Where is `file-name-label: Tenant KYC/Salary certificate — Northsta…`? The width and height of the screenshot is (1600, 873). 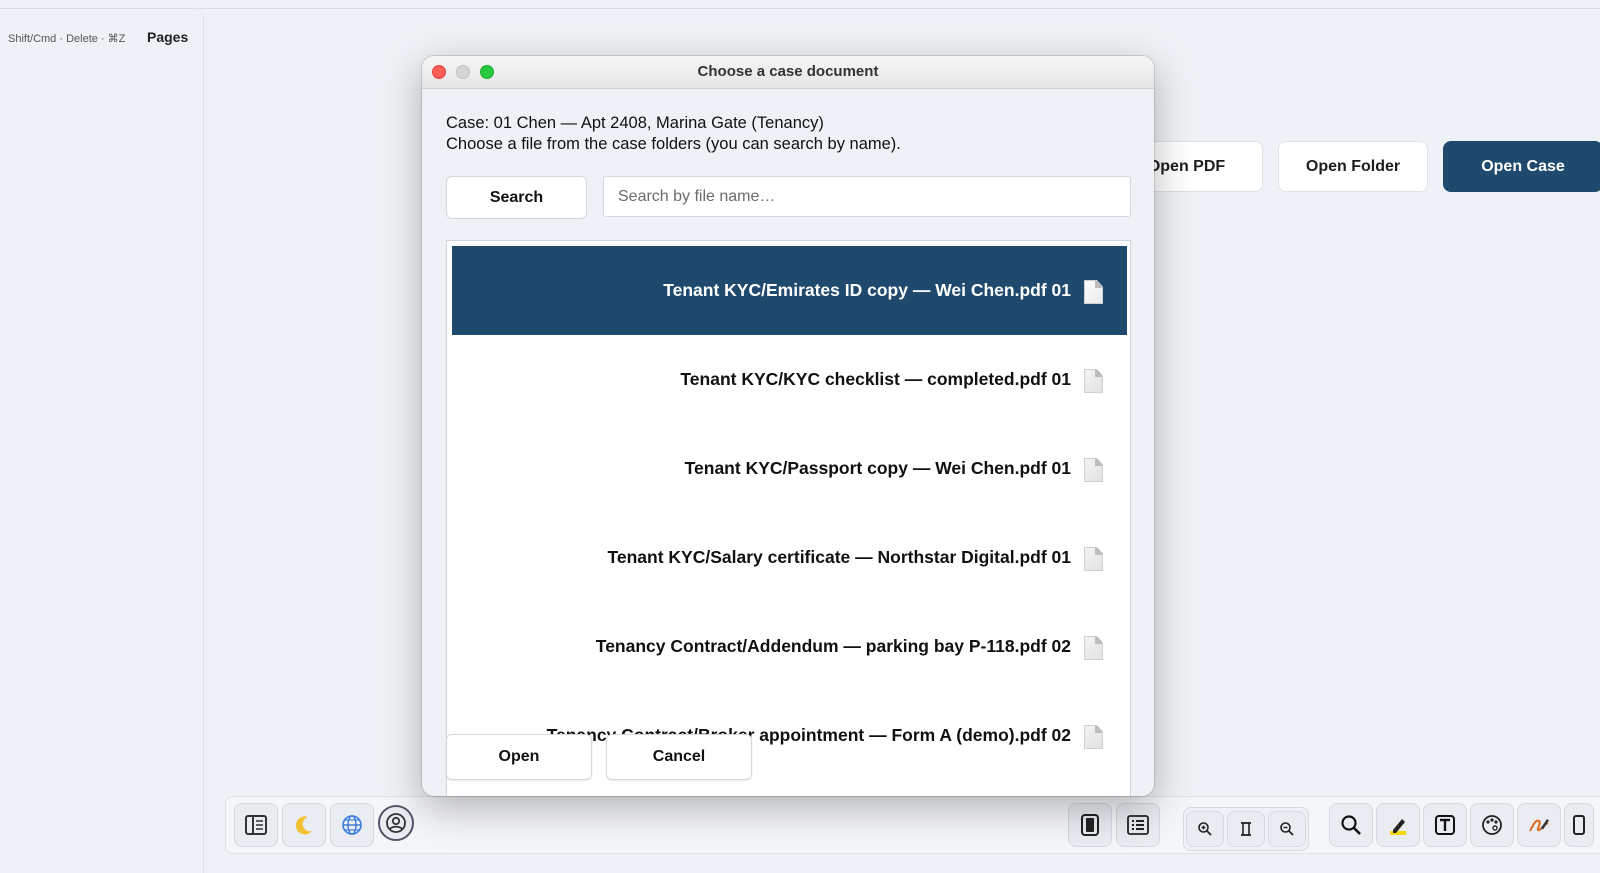
file-name-label: Tenant KYC/Salary certificate — Northsta… is located at coordinates (839, 557).